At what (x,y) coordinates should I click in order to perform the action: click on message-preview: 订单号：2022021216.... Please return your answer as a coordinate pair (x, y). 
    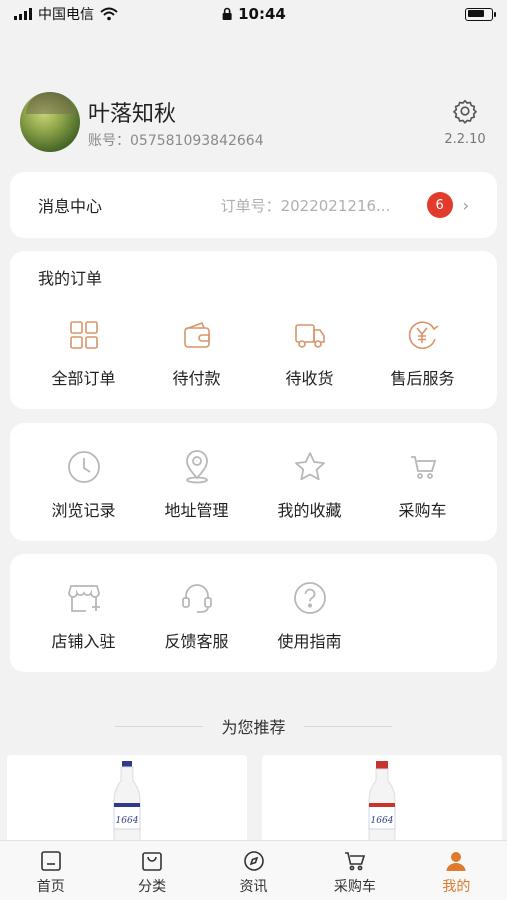
    Looking at the image, I should click on (305, 205).